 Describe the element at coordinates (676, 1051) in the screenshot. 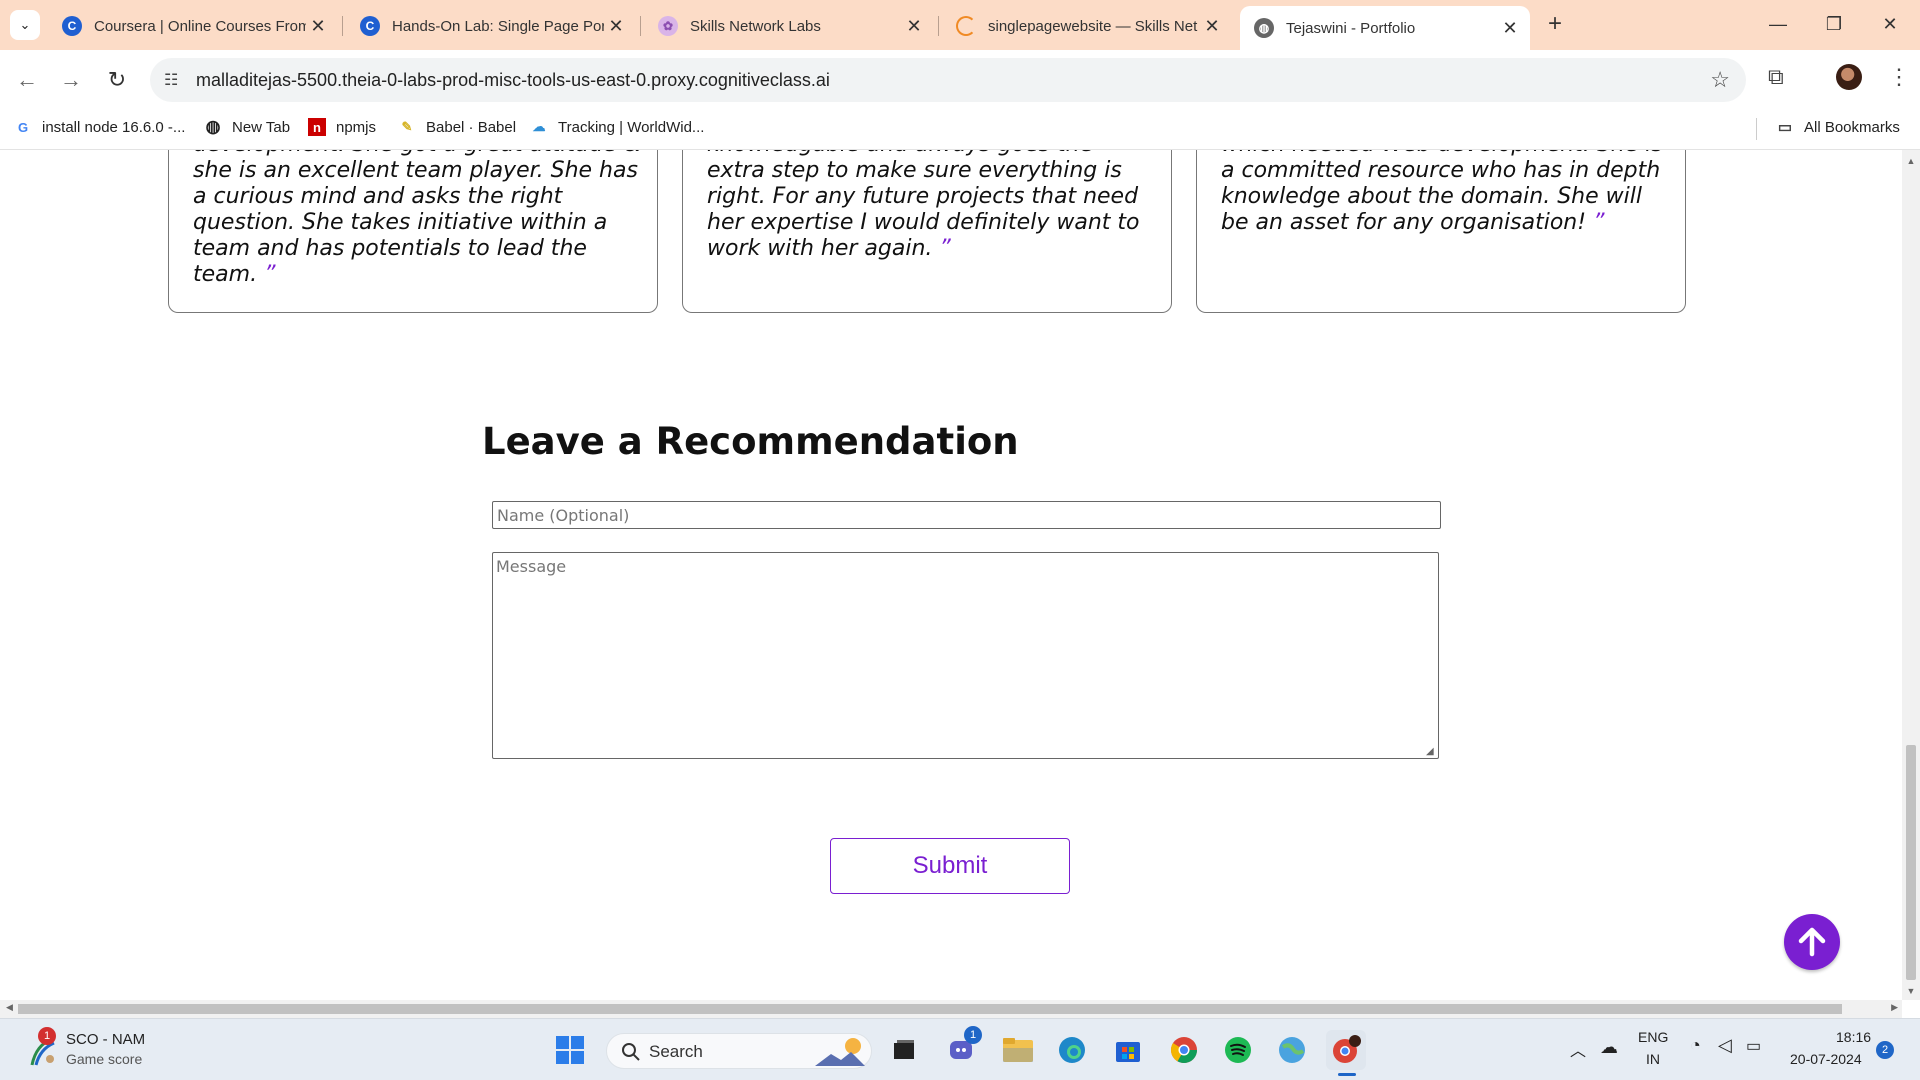

I see `search-label: Search` at that location.